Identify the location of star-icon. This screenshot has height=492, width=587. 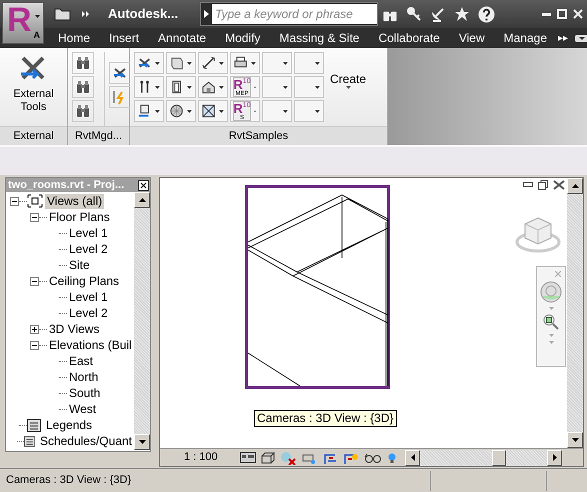
(462, 14).